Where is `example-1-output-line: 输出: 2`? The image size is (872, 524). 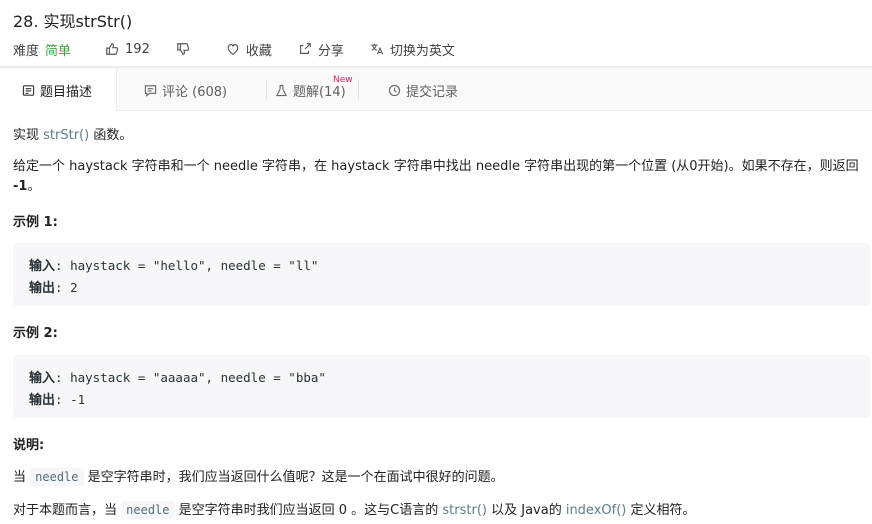
example-1-output-line: 输出: 2 is located at coordinates (441, 288).